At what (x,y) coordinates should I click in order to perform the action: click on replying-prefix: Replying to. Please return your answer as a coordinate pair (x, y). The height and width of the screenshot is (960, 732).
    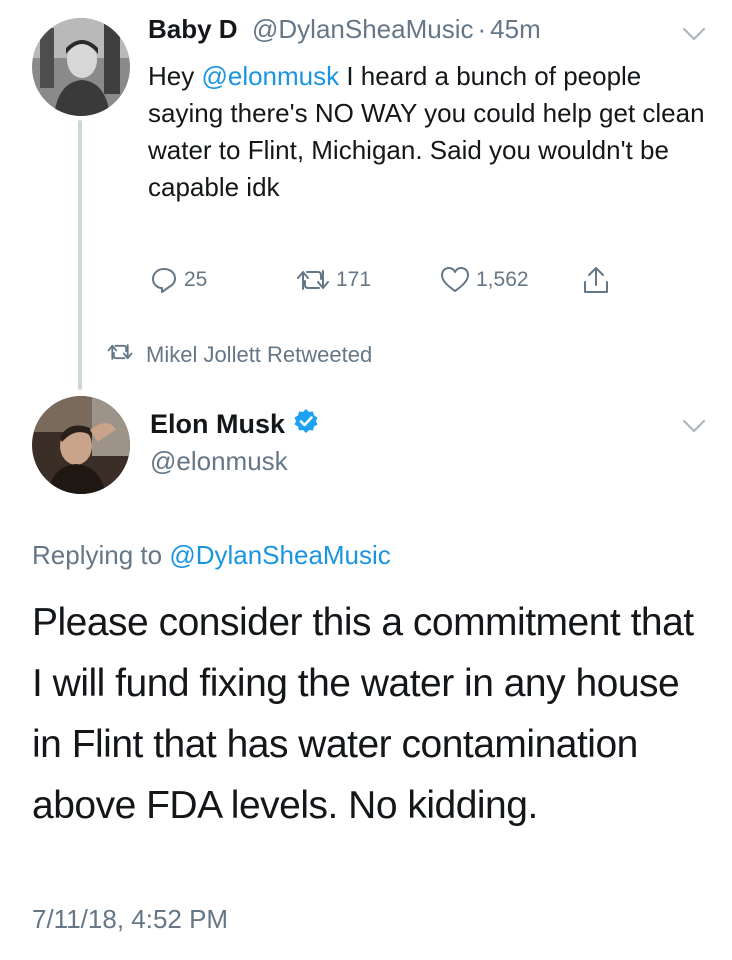
    Looking at the image, I should click on (101, 555).